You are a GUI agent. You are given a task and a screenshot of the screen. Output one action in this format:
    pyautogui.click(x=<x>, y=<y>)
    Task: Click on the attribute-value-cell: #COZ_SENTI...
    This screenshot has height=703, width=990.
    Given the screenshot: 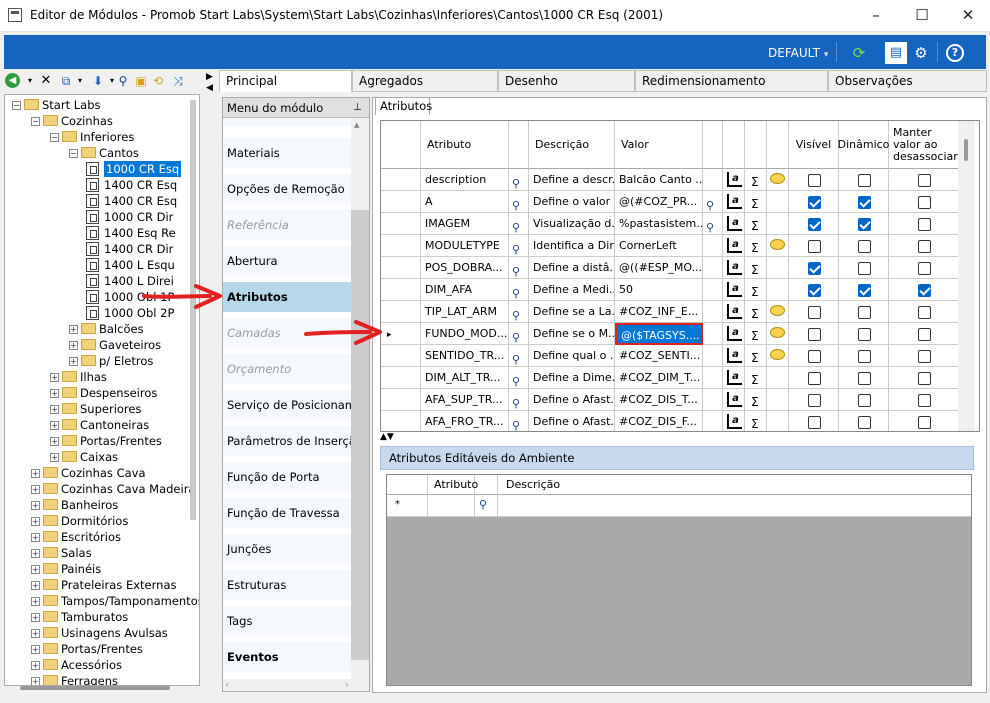 What is the action you would take?
    pyautogui.click(x=659, y=356)
    